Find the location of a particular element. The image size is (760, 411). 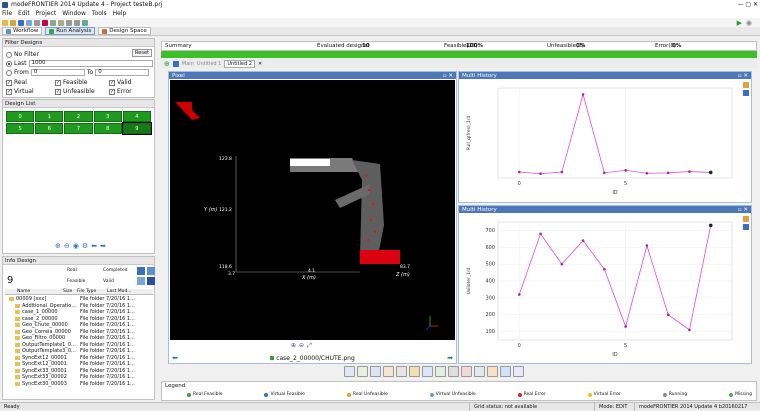

distribution-icon is located at coordinates (492, 371).